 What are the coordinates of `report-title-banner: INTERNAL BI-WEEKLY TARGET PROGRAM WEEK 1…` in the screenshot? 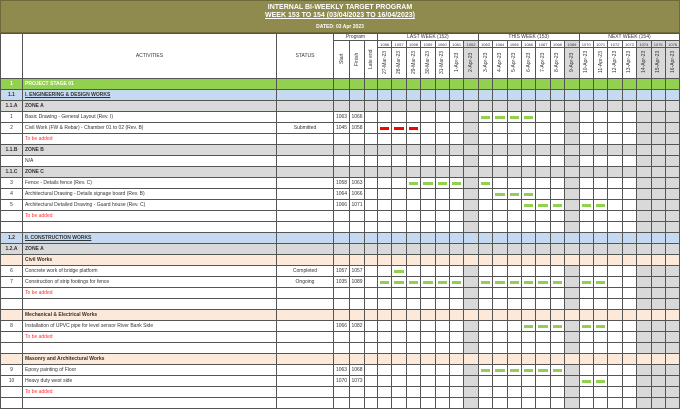 It's located at (340, 16).